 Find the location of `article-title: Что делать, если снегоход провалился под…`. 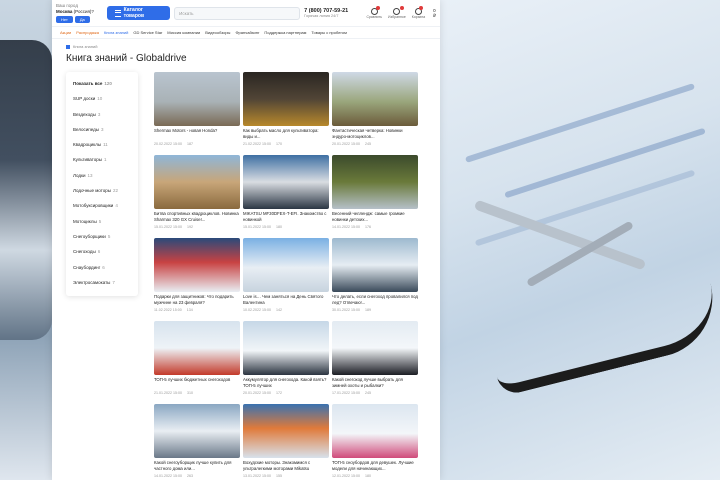

article-title: Что делать, если снегоход провалился под… is located at coordinates (375, 299).